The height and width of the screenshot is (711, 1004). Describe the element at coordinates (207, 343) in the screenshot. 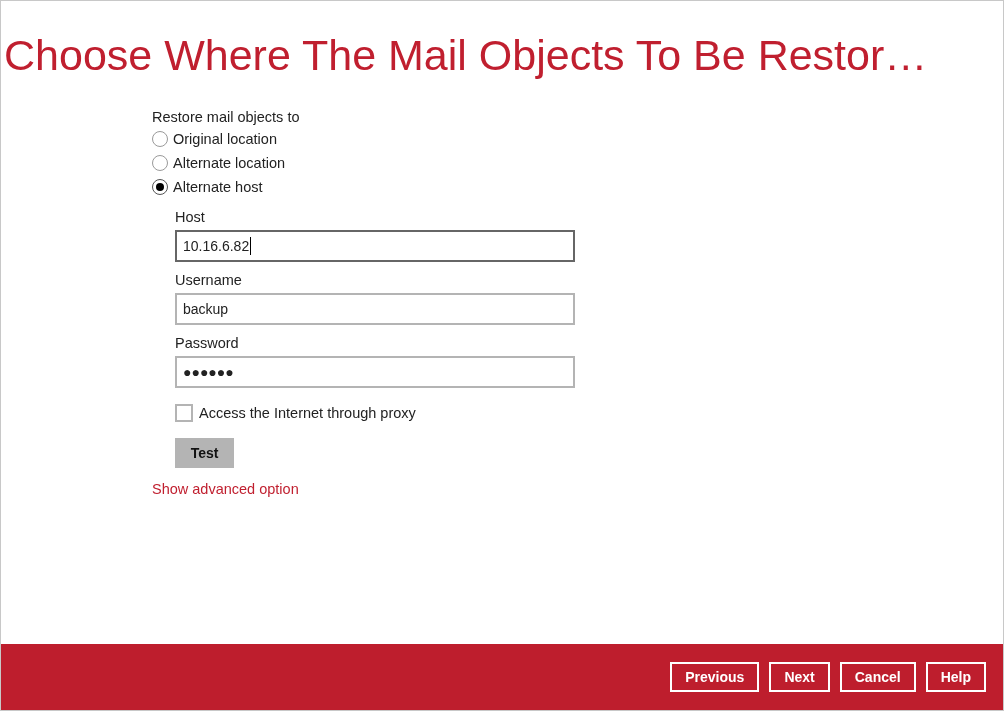

I see `field-label: Password` at that location.